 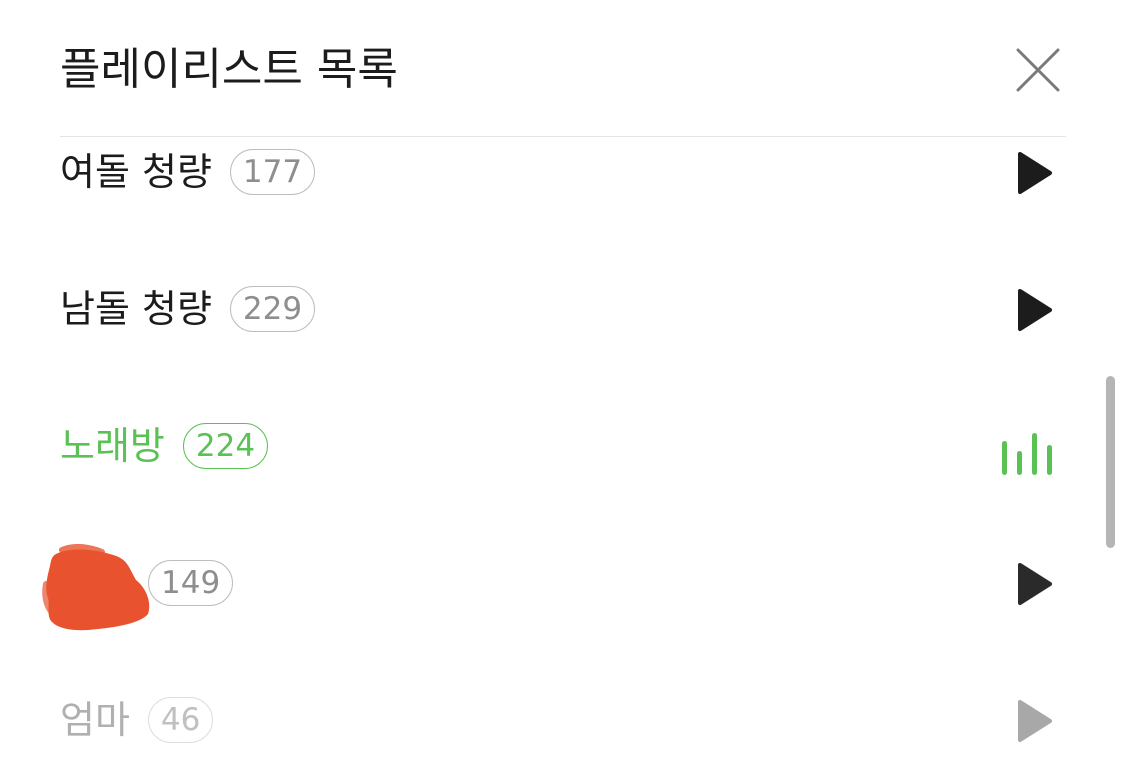 I want to click on playlist-name-group: 노래방 224, so click(x=164, y=446).